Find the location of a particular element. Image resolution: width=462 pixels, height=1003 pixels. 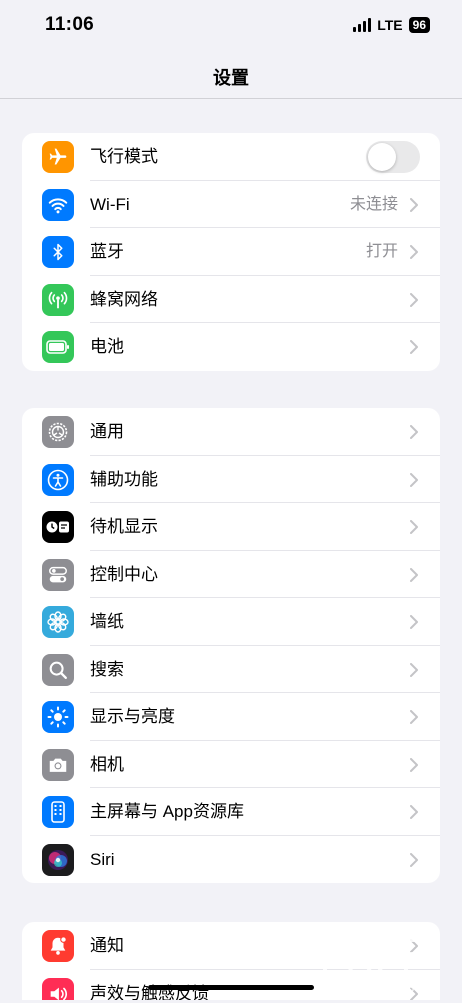

settings-row-general: 通用 is located at coordinates (231, 432).